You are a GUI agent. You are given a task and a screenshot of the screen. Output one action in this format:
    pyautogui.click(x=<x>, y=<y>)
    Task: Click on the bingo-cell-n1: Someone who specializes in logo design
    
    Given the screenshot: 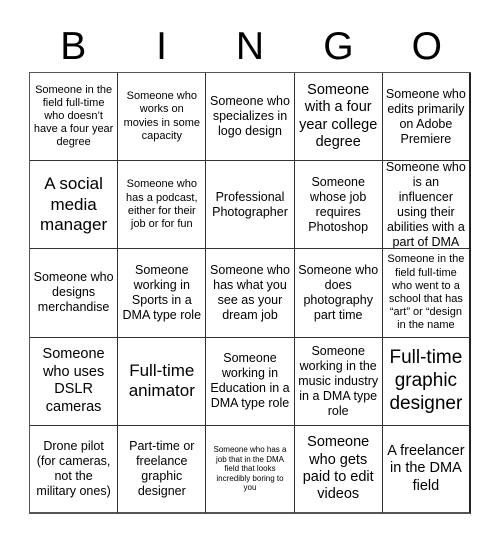 What is the action you would take?
    pyautogui.click(x=250, y=117)
    